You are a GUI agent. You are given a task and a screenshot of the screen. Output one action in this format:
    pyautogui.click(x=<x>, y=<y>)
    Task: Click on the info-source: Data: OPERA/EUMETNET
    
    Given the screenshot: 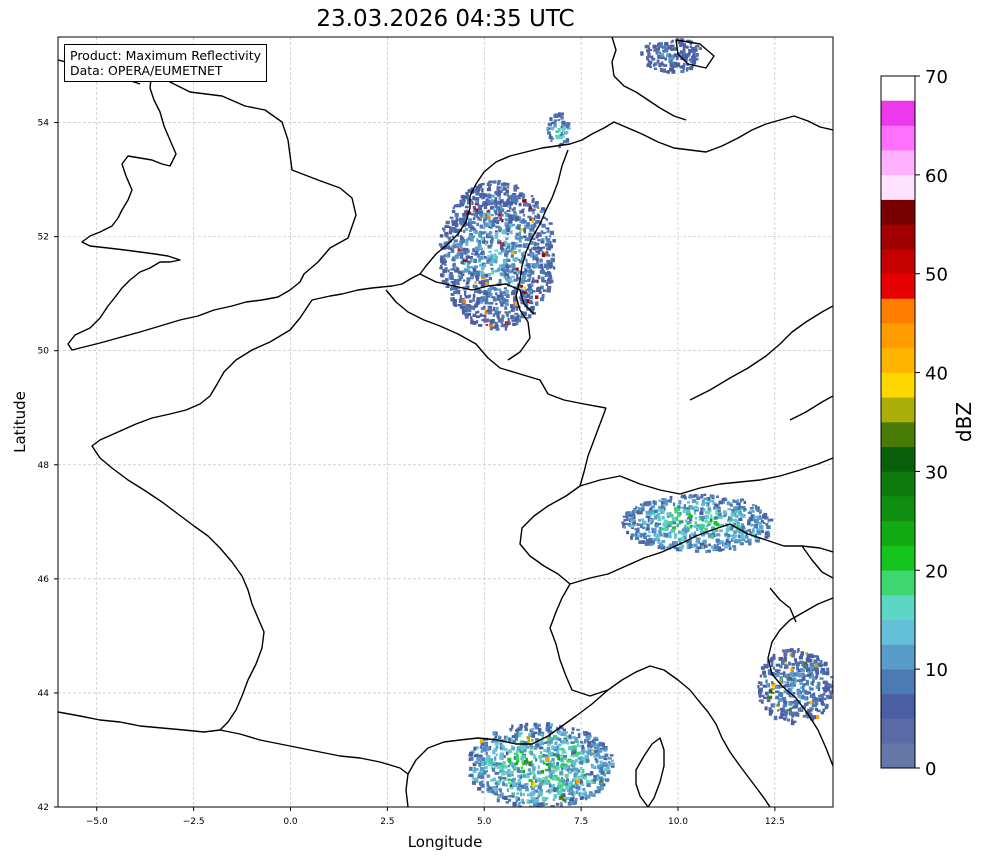 What is the action you would take?
    pyautogui.click(x=146, y=70)
    